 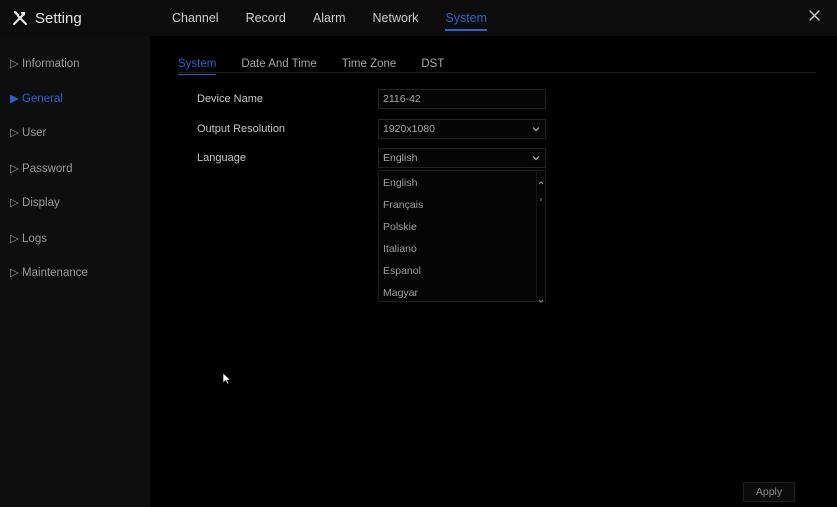 I want to click on sidebar-item-information: ▷ Information, so click(x=45, y=63).